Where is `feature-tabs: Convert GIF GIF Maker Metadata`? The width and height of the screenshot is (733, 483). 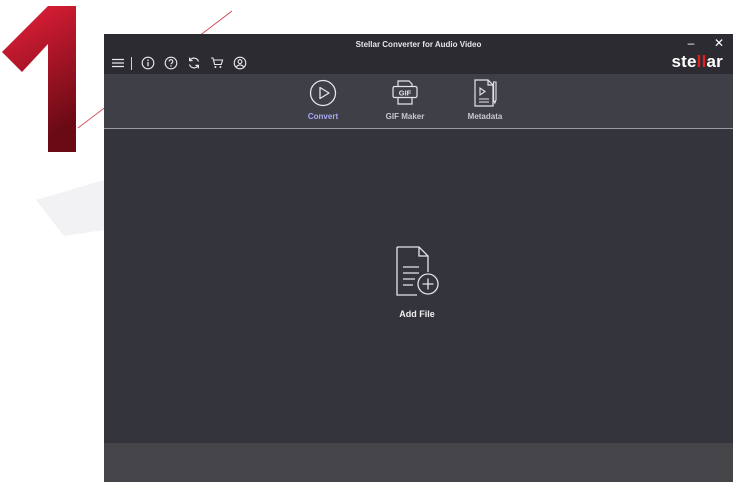 feature-tabs: Convert GIF GIF Maker Metadata is located at coordinates (418, 101).